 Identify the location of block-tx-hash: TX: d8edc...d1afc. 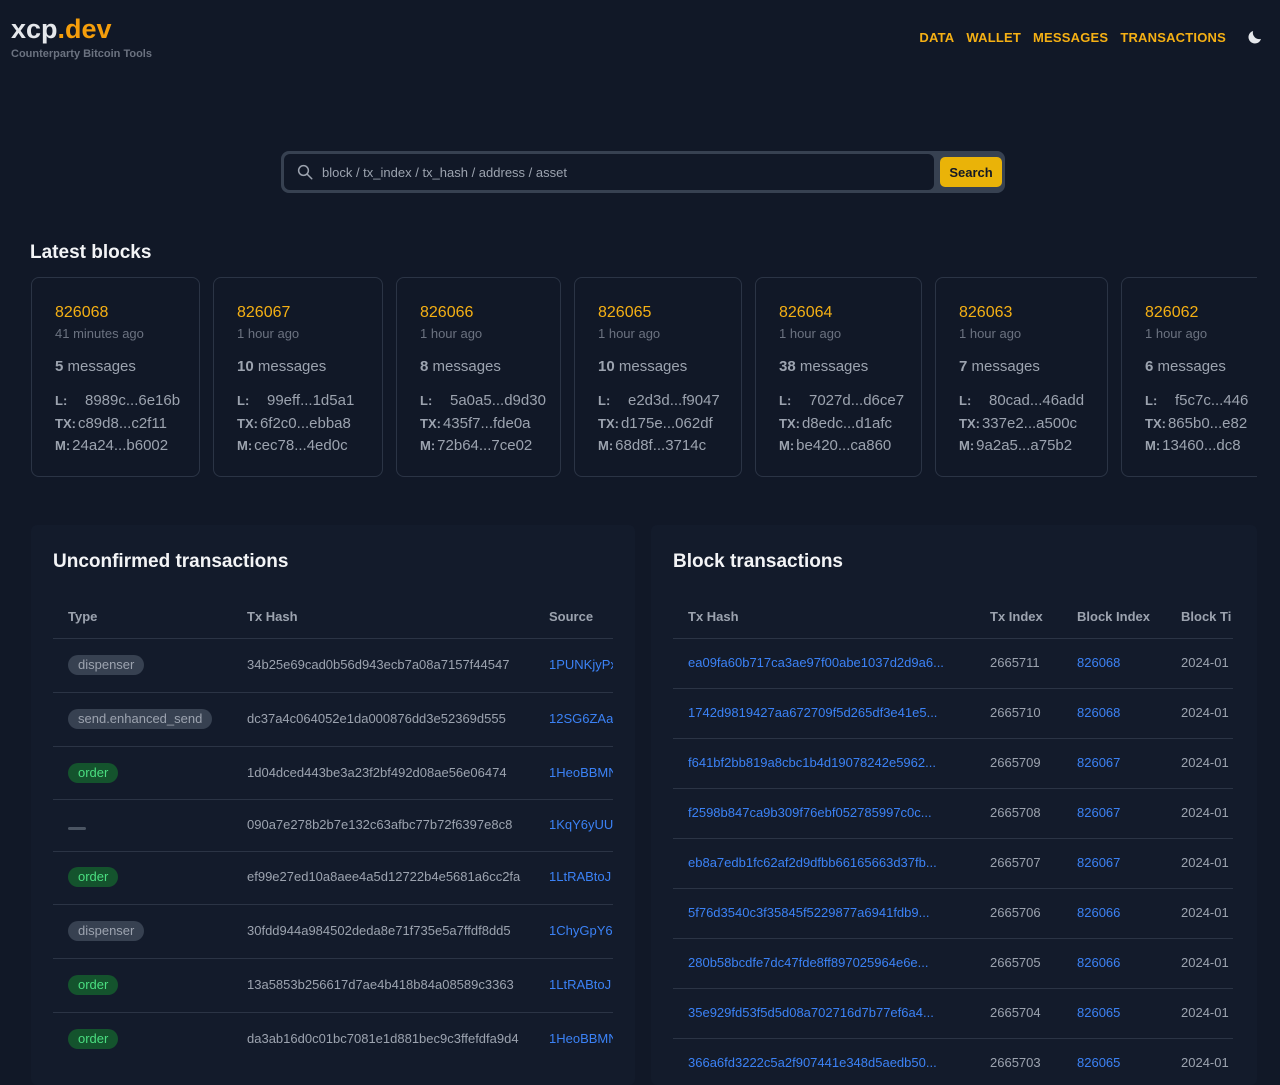
(835, 423).